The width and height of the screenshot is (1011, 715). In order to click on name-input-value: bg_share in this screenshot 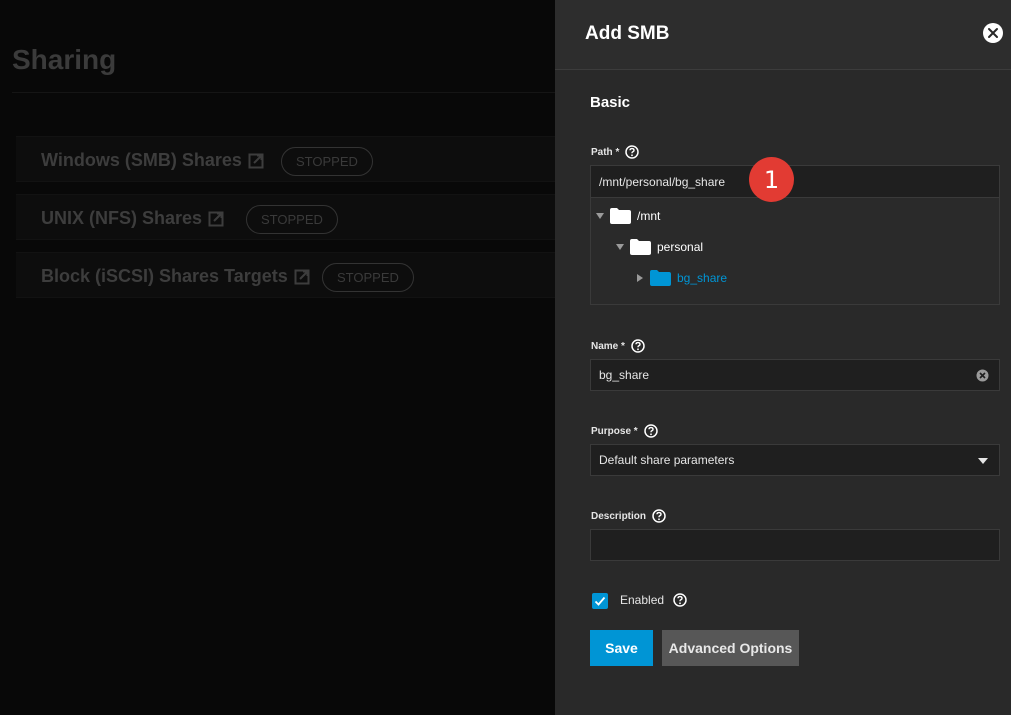, I will do `click(624, 375)`.